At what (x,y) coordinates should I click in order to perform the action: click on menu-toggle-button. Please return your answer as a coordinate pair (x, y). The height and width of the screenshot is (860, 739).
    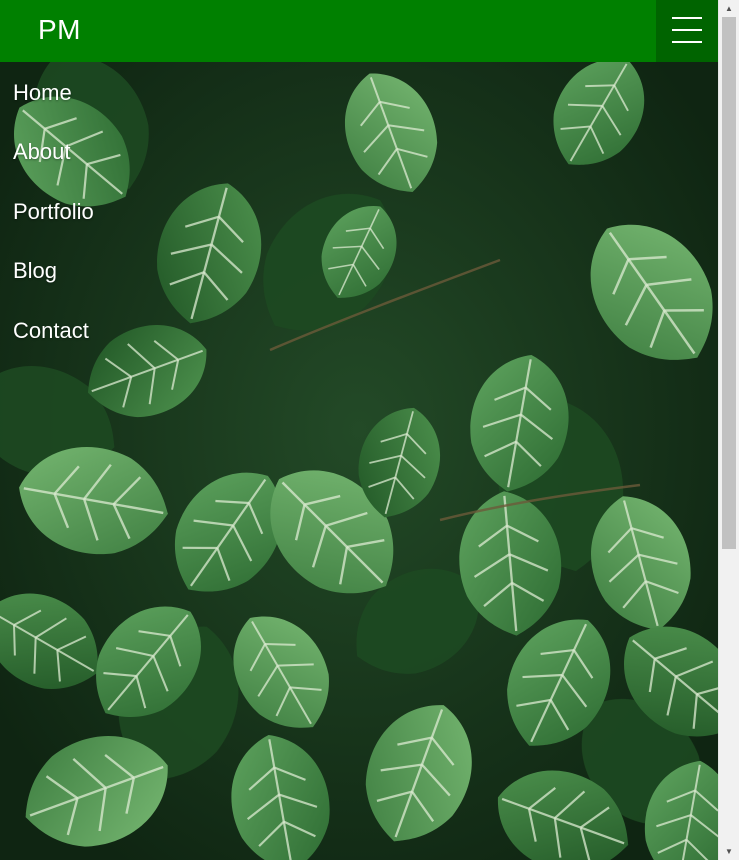
    Looking at the image, I should click on (687, 31).